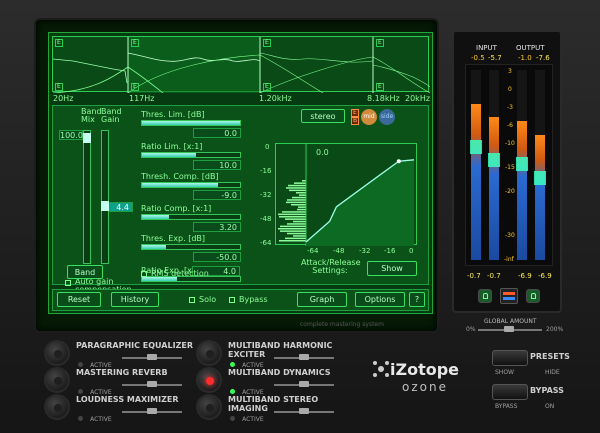  What do you see at coordinates (417, 299) in the screenshot?
I see `help-button: ?` at bounding box center [417, 299].